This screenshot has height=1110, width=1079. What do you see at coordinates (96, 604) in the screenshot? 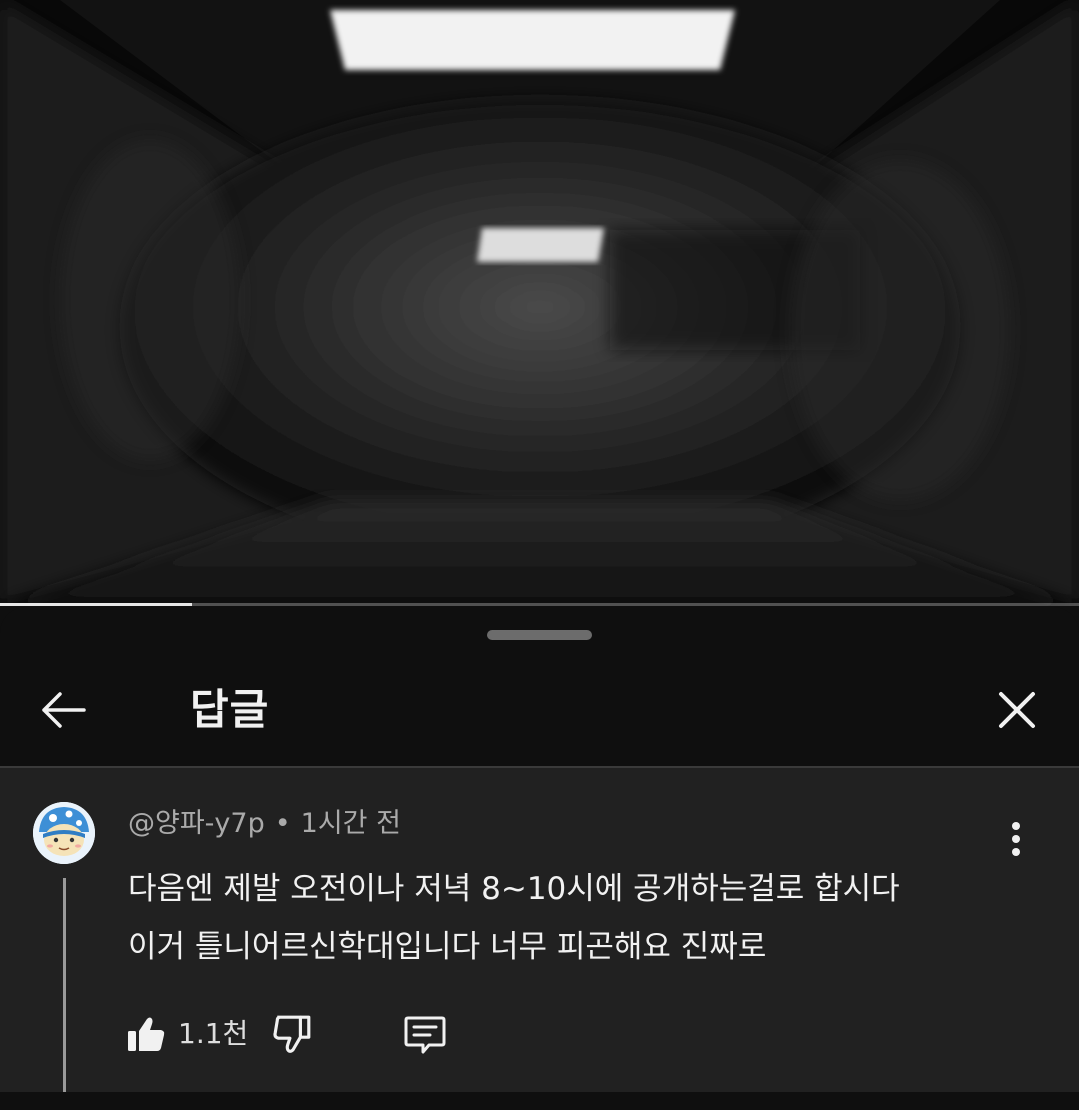
I see `video-progress-fill` at bounding box center [96, 604].